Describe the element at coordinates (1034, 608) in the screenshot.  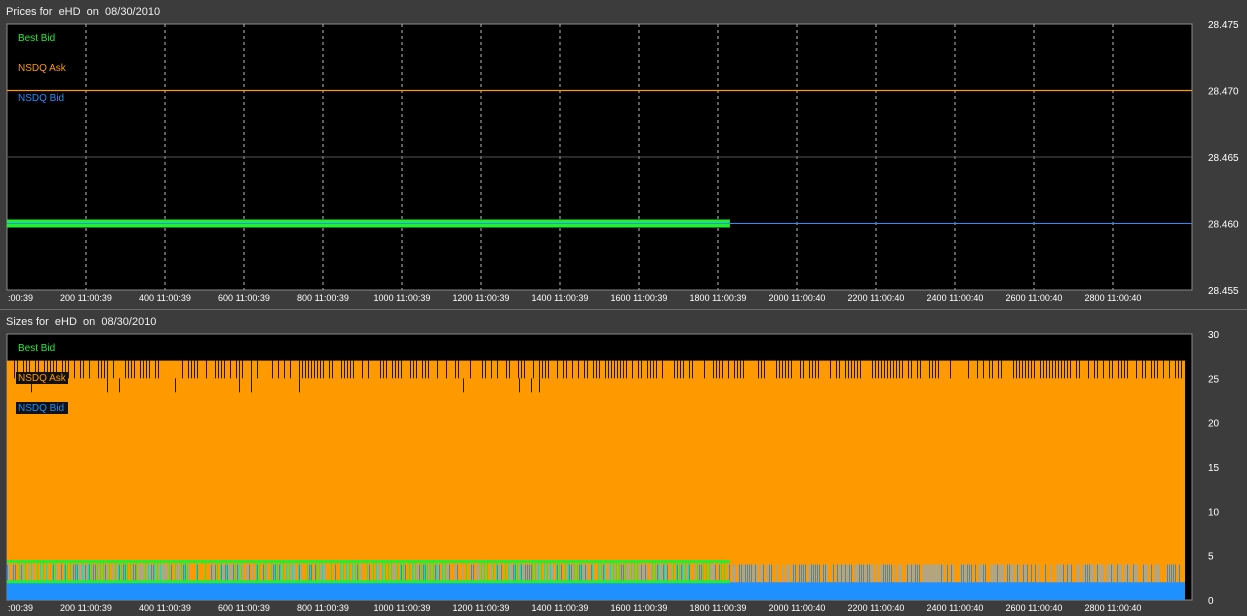
I see `x-tick-label: 2600 11:00:40` at that location.